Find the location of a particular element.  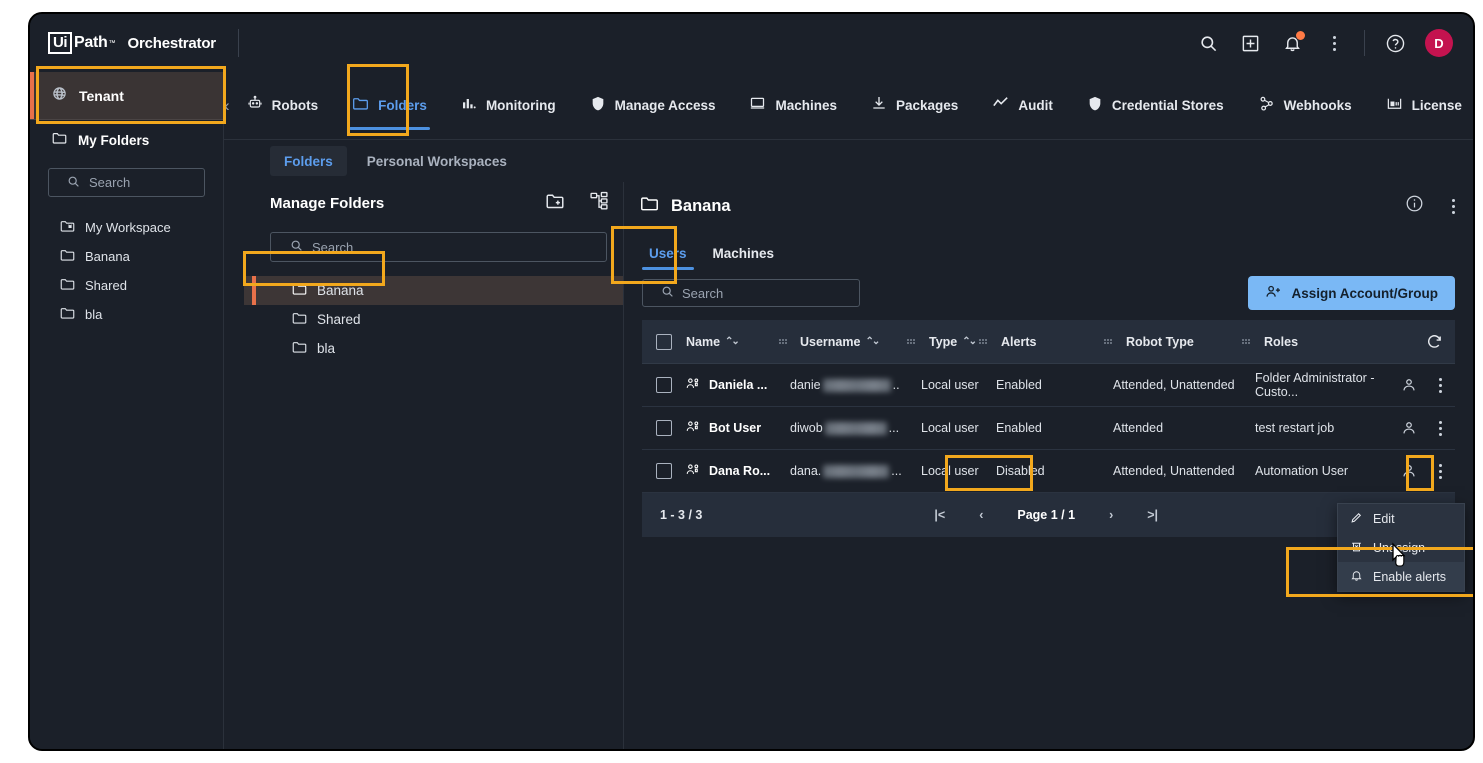

nav-tab-credential-stores: Credential Stores is located at coordinates (1155, 105).